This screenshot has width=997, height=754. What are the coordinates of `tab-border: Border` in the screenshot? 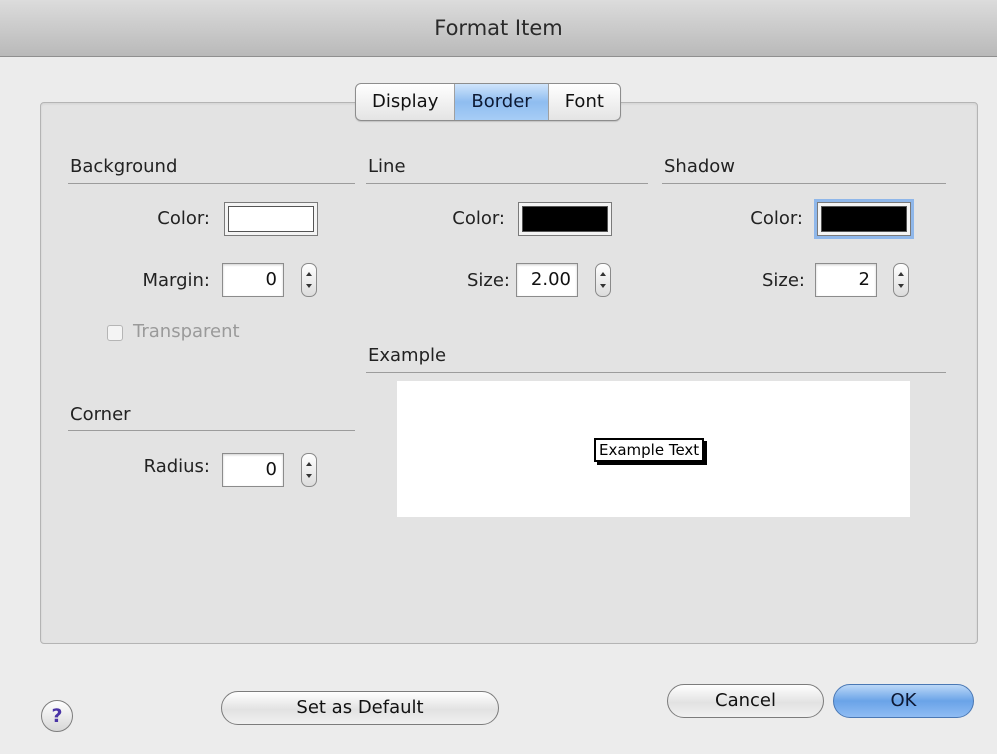 It's located at (502, 102).